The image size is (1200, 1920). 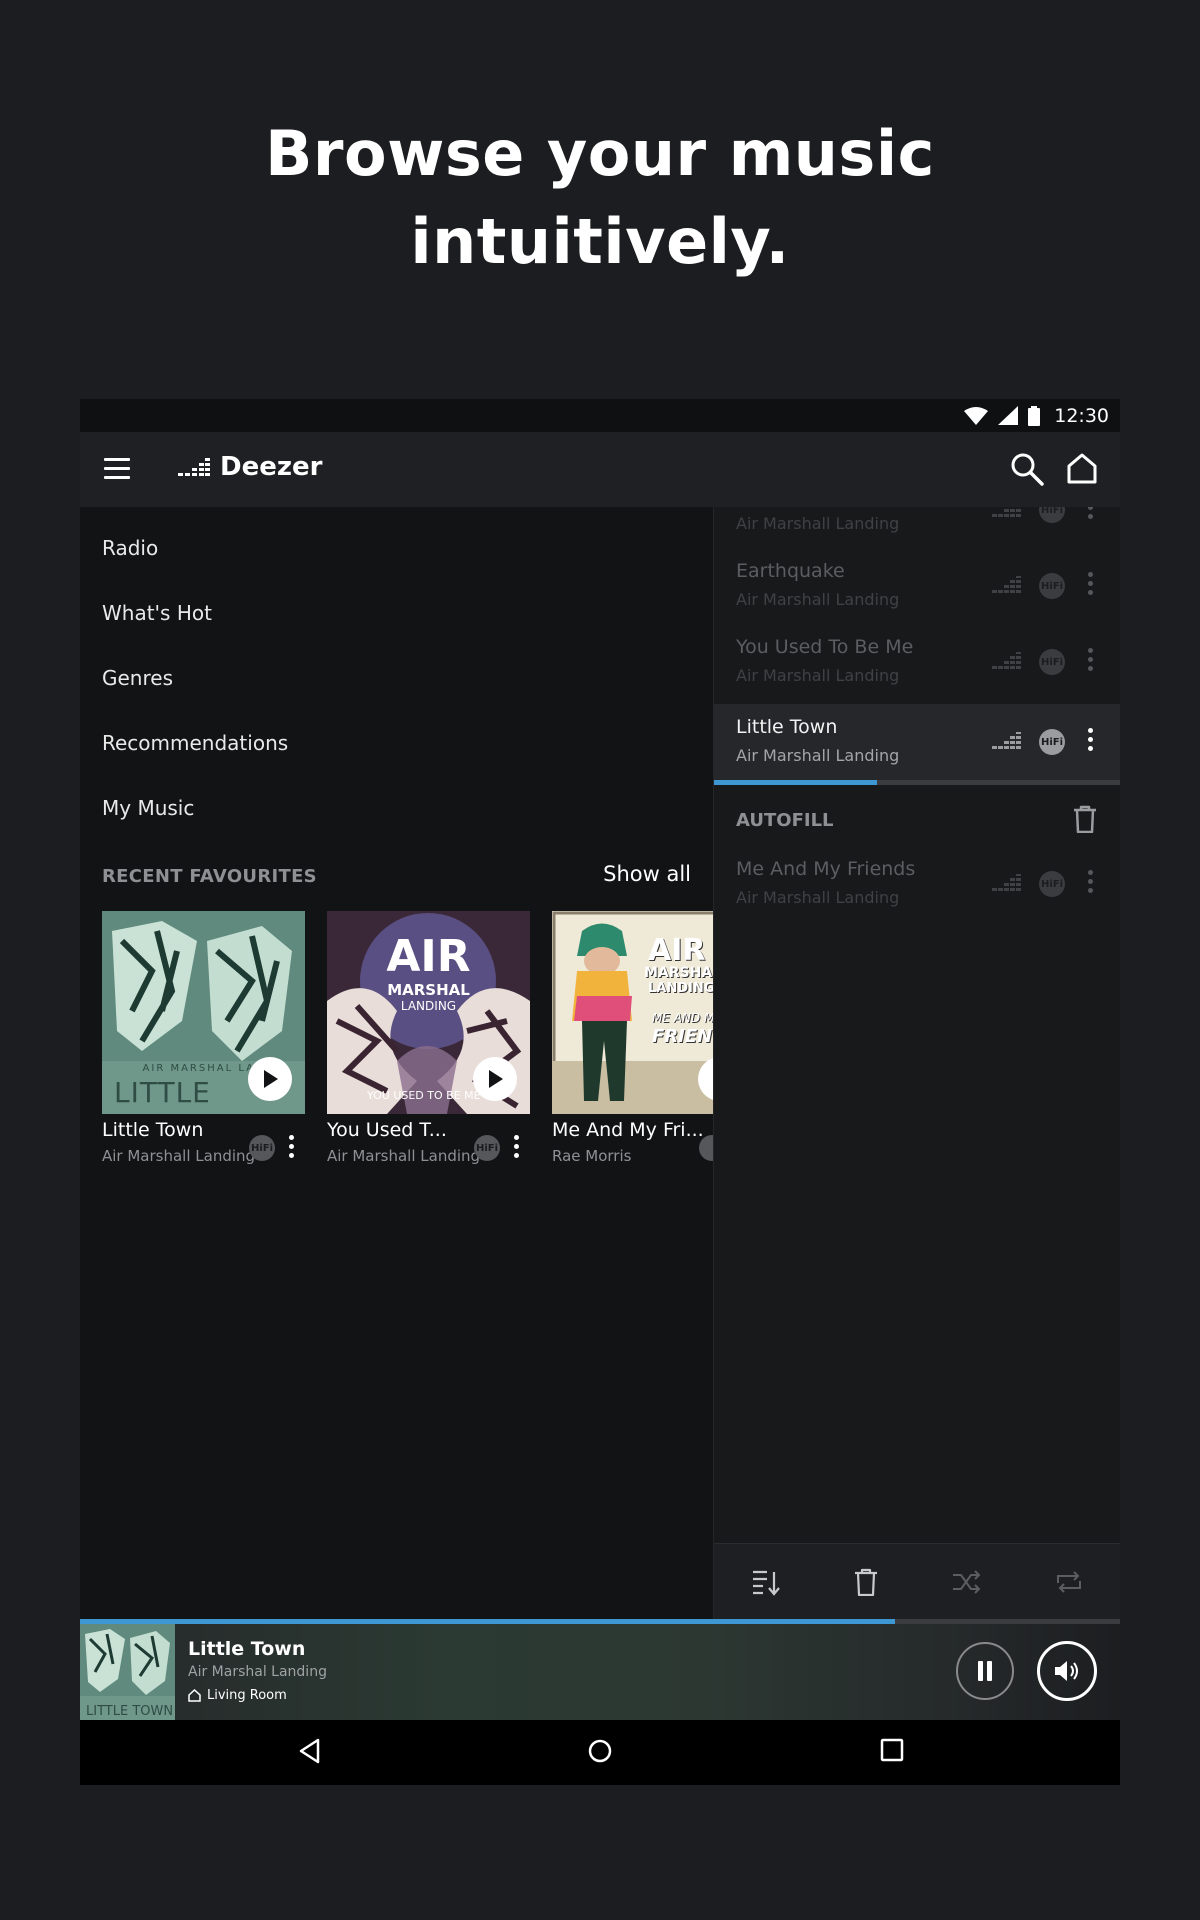 I want to click on album-cover: AIR MARSHAL LAN LITTLE TOWN, so click(x=203, y=1012).